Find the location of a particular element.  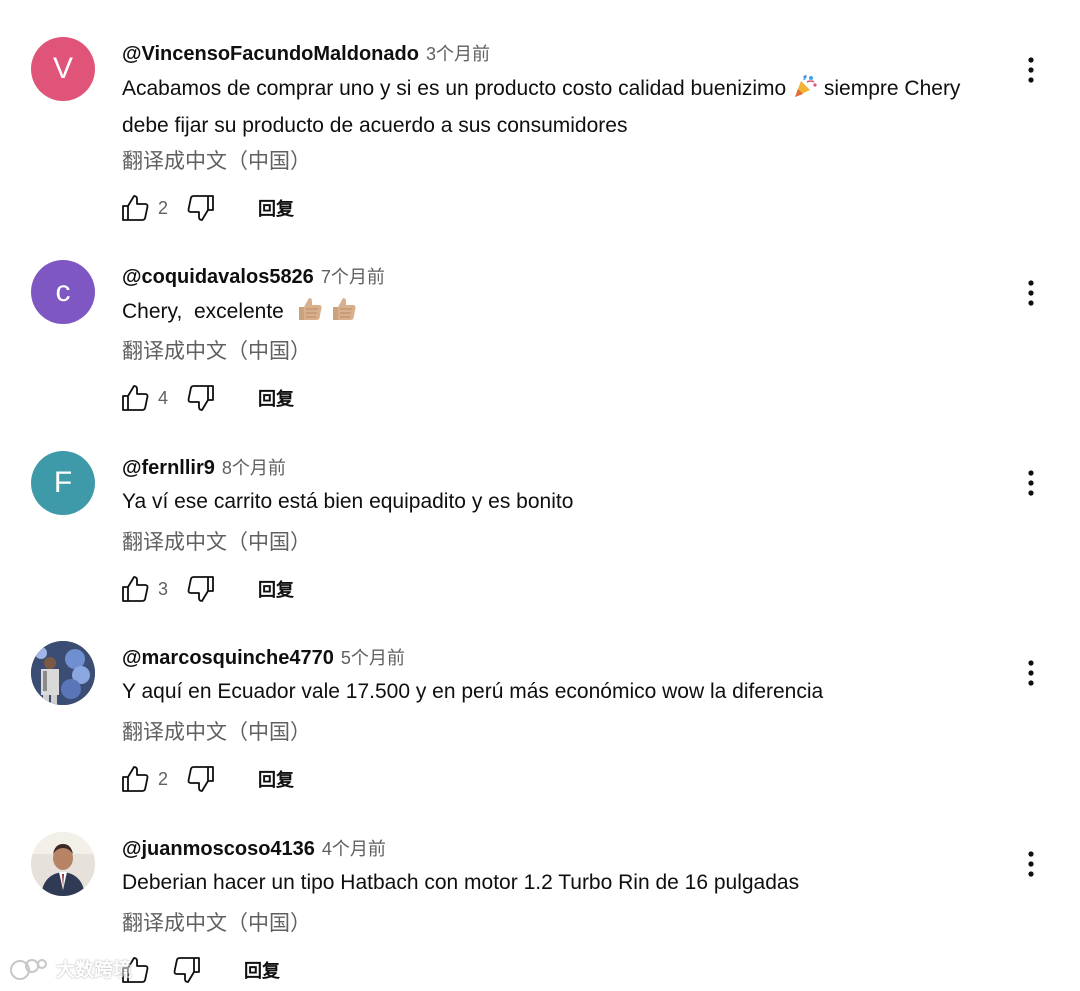

comment-time: 8个月前 is located at coordinates (254, 467).